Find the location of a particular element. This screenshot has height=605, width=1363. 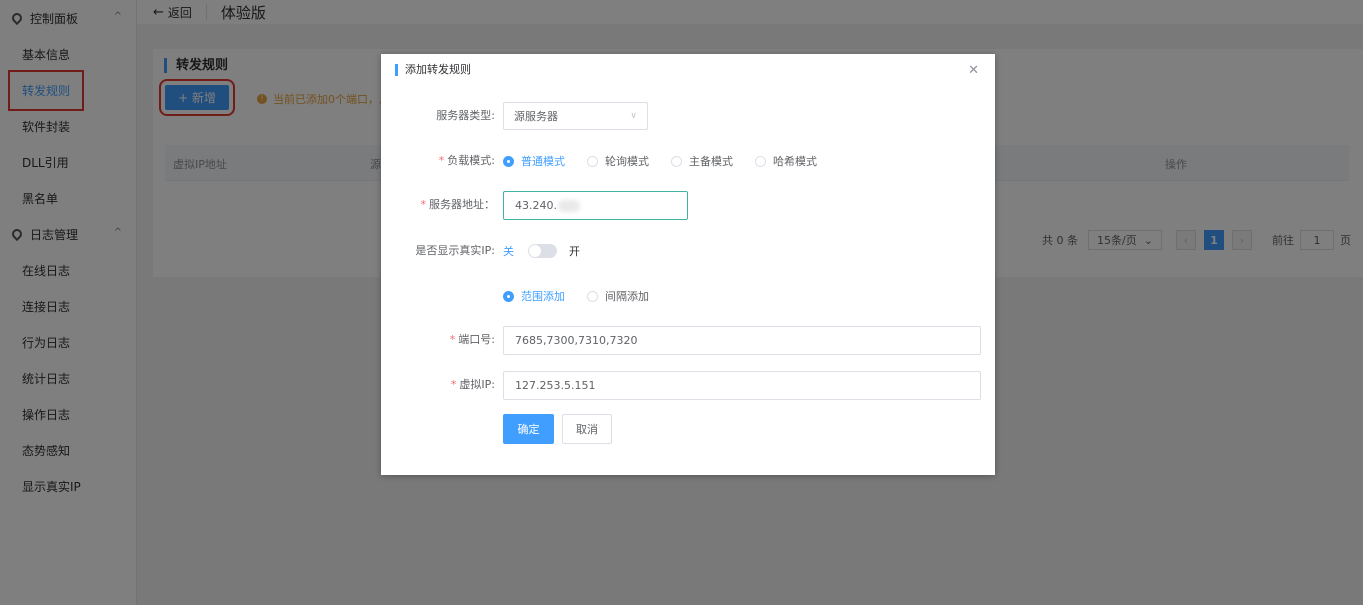

toggle-knob is located at coordinates (535, 251).